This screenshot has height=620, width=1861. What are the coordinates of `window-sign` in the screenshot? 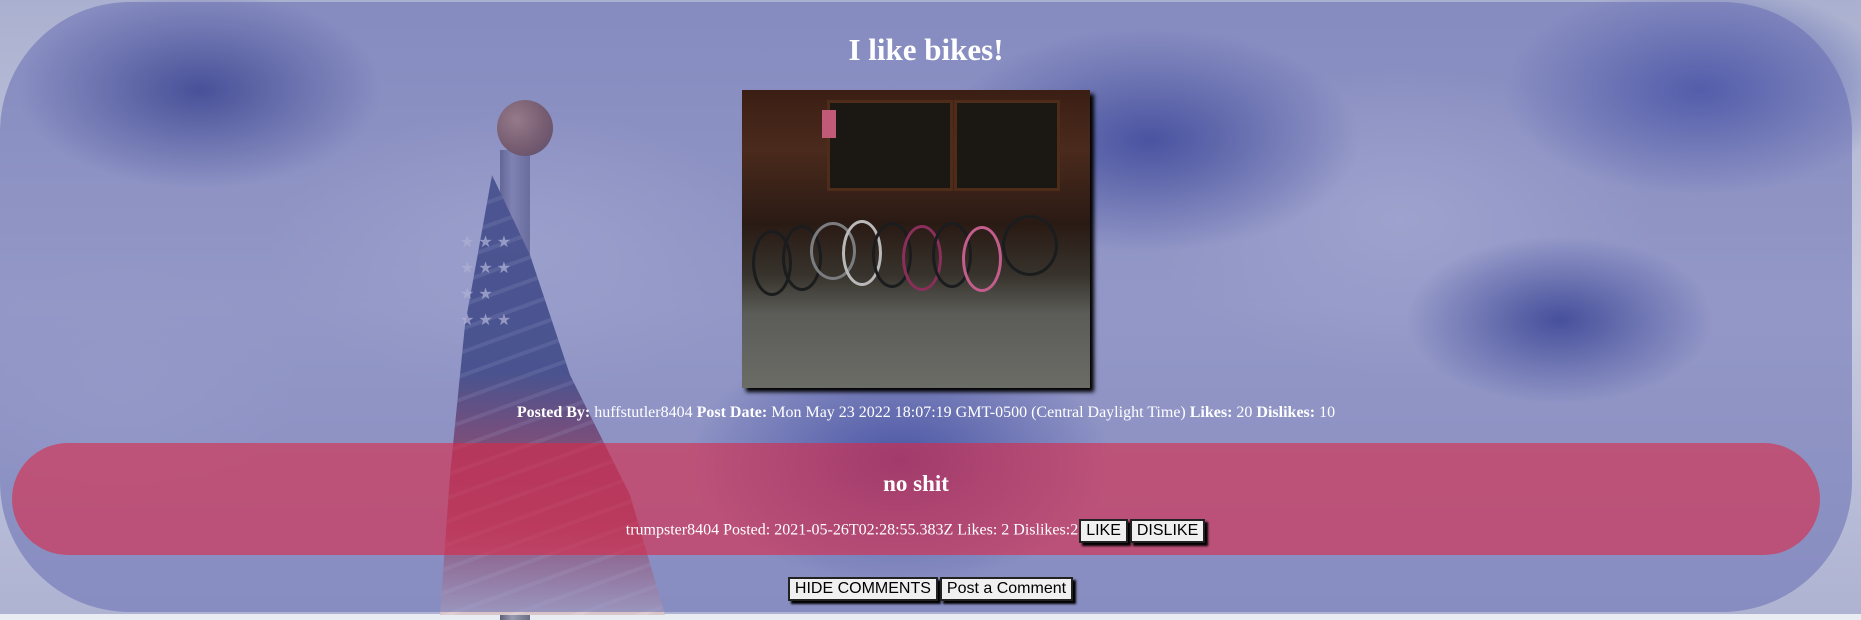 It's located at (829, 124).